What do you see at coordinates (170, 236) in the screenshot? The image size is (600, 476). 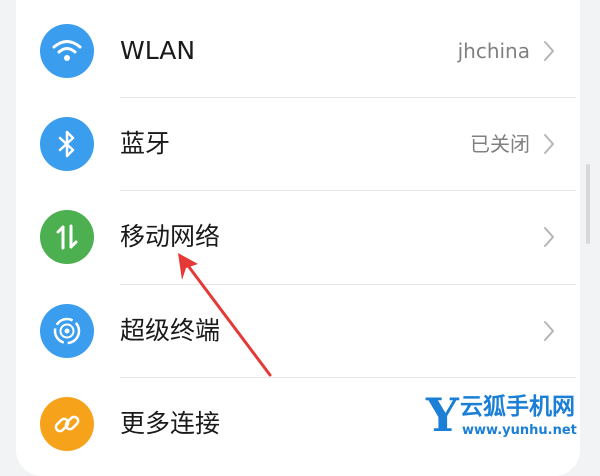 I see `settings-item-label: 移动网络` at bounding box center [170, 236].